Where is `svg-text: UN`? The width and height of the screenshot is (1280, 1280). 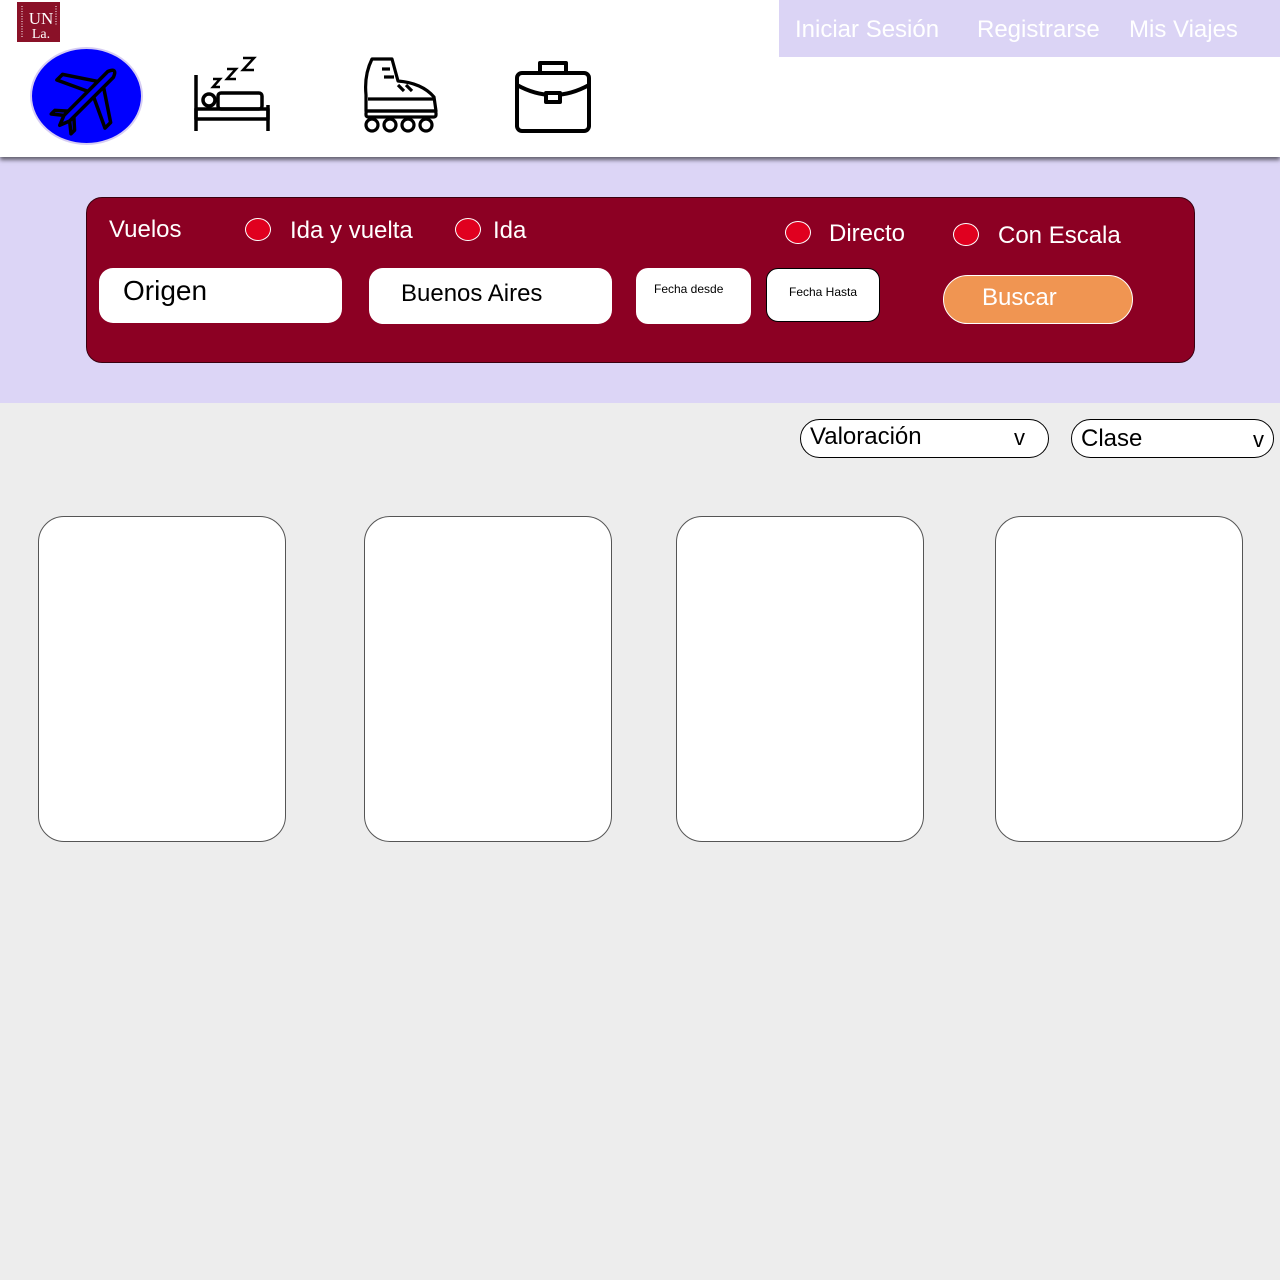 svg-text: UN is located at coordinates (41, 18).